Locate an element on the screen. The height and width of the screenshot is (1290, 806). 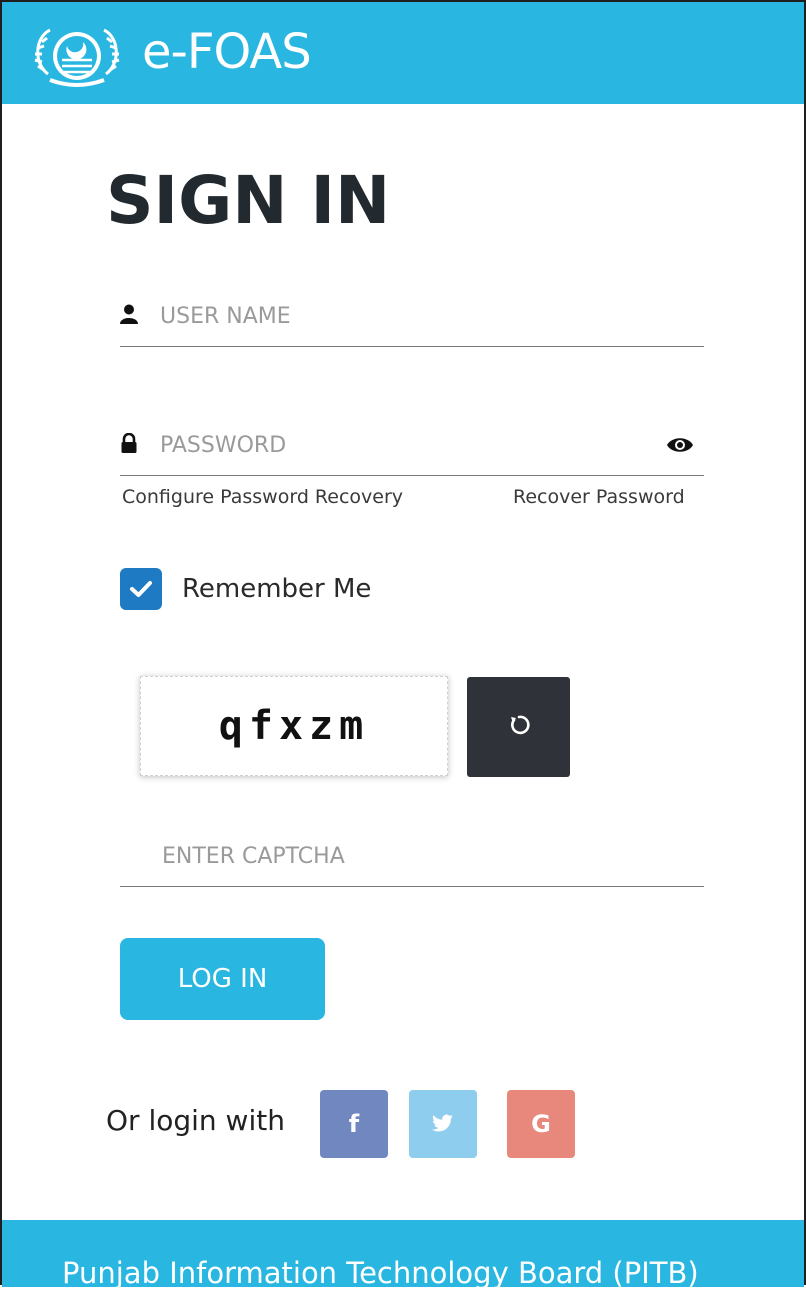
password-field is located at coordinates (412, 446).